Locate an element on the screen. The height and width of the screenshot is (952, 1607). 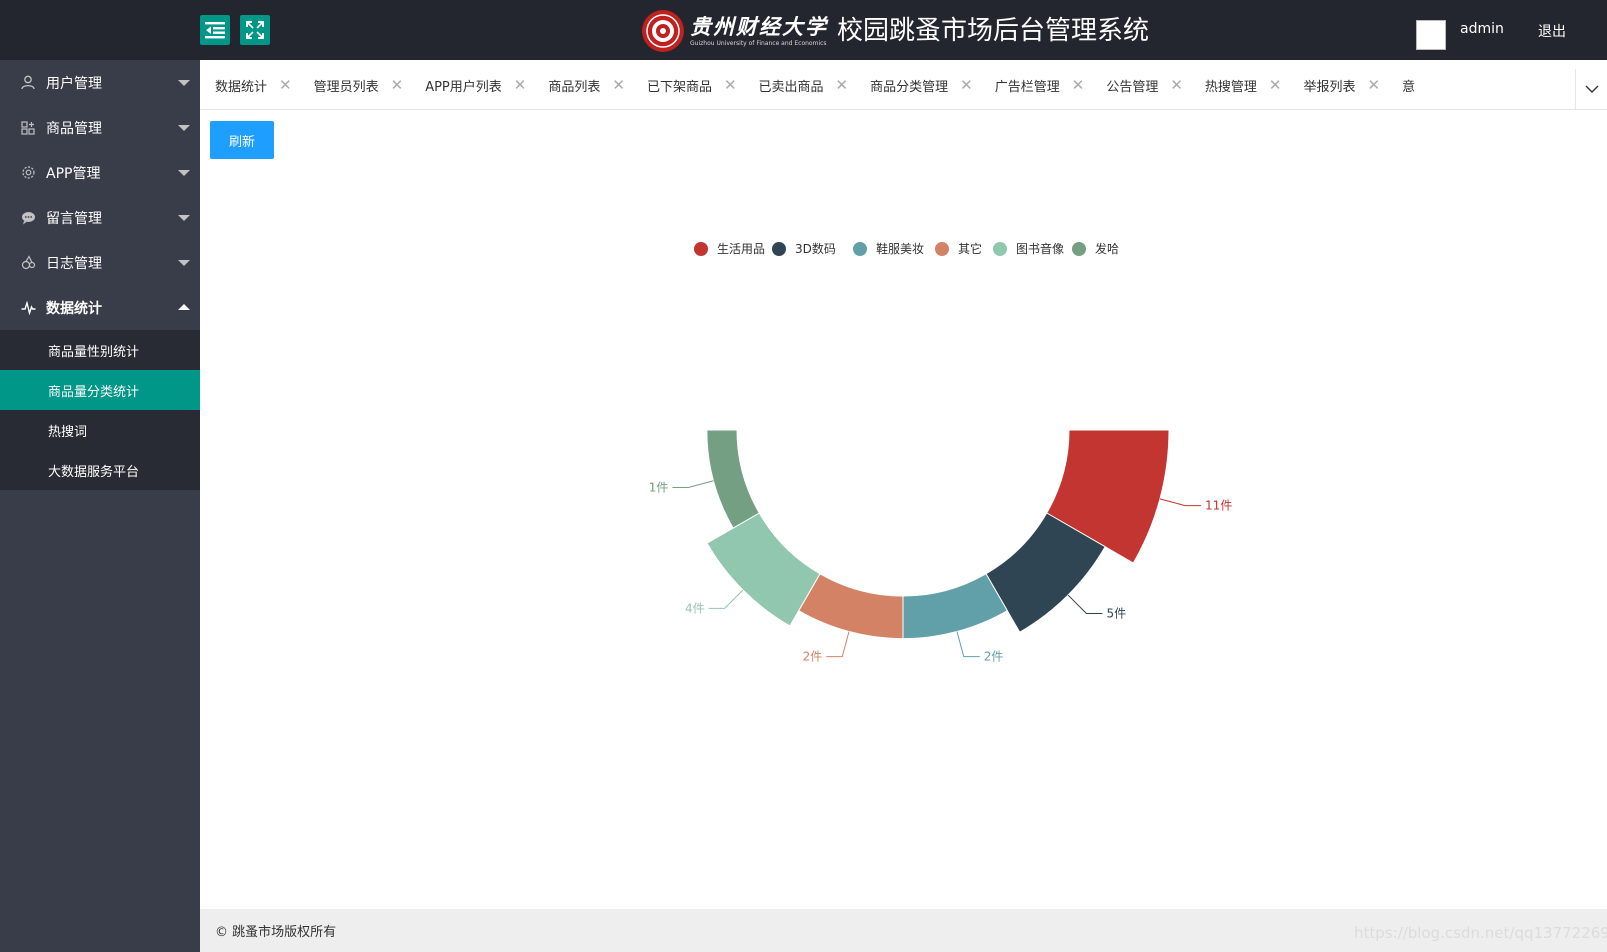
watermark-text: https://blog.csdn.net/qq137722697 is located at coordinates (1480, 933).